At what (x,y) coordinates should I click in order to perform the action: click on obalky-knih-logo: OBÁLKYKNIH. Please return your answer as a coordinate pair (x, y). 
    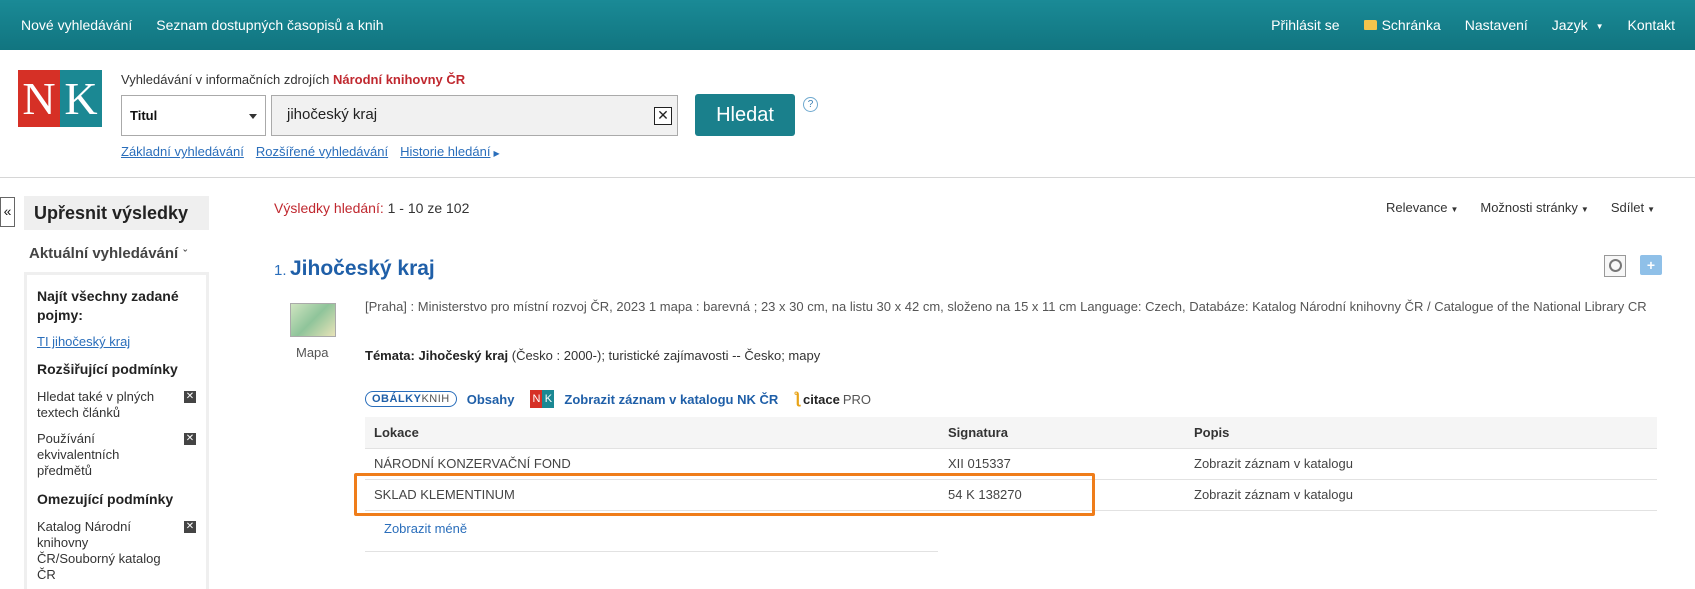
    Looking at the image, I should click on (411, 399).